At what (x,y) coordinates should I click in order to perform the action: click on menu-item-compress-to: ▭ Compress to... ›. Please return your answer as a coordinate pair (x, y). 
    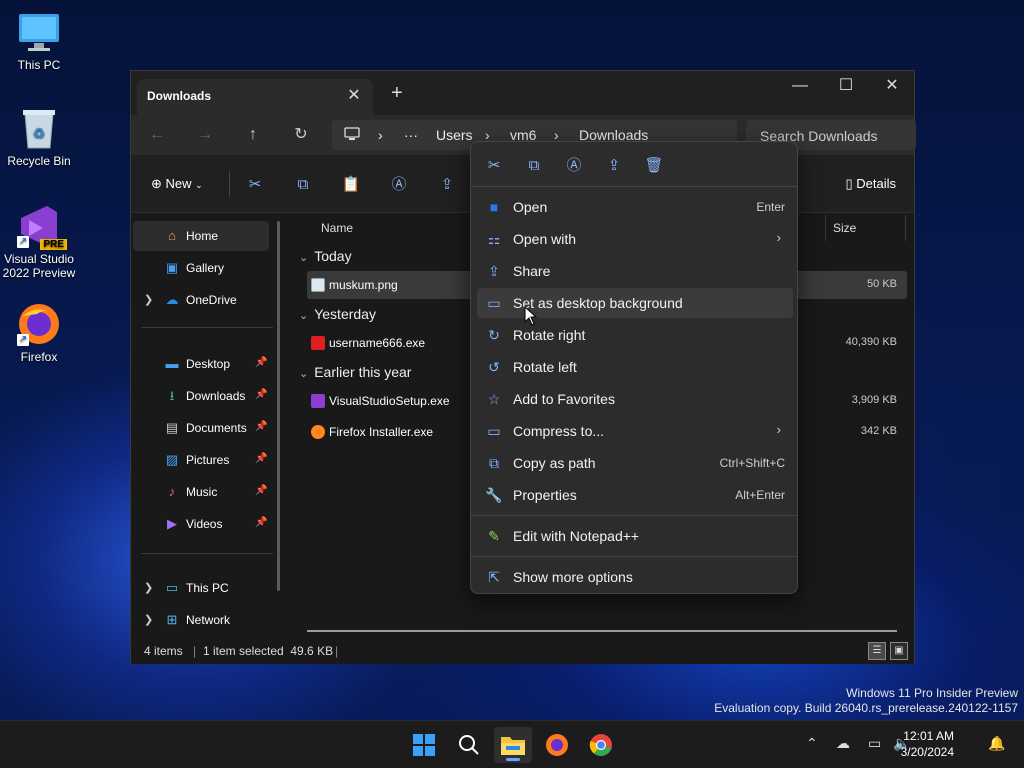
    Looking at the image, I should click on (635, 431).